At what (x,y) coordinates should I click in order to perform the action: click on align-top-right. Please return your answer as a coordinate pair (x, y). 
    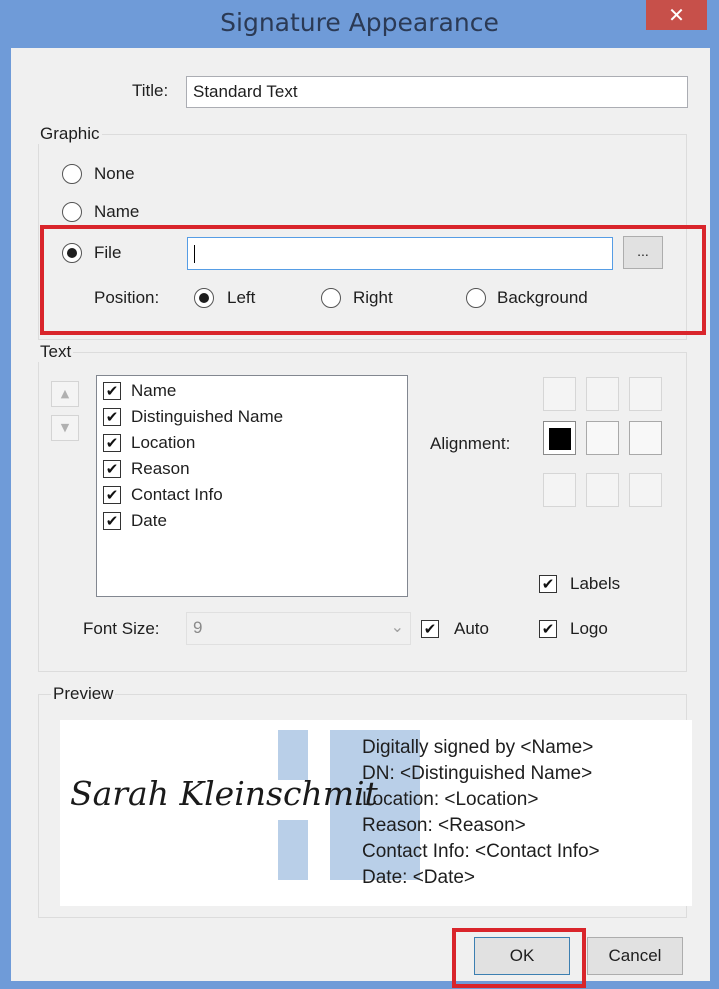
    Looking at the image, I should click on (645, 394).